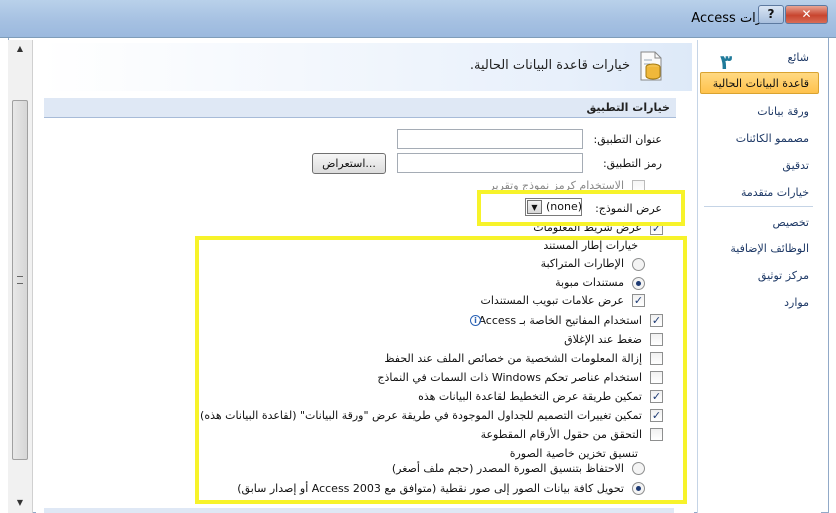 The width and height of the screenshot is (836, 513). I want to click on page-title: خيارات قاعدة البيانات الحالية., so click(549, 65).